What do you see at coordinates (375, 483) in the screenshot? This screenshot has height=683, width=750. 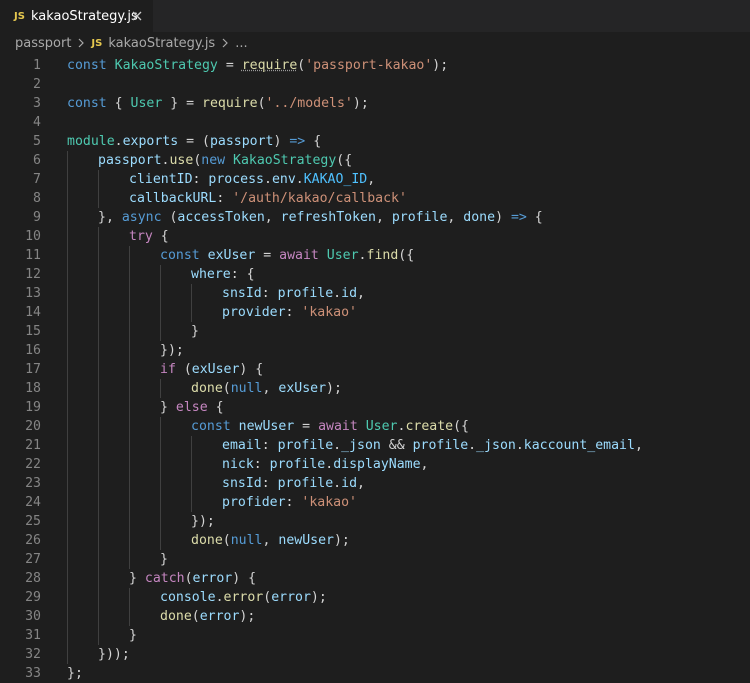 I see `code-line: 23 snsId: profile.id,` at bounding box center [375, 483].